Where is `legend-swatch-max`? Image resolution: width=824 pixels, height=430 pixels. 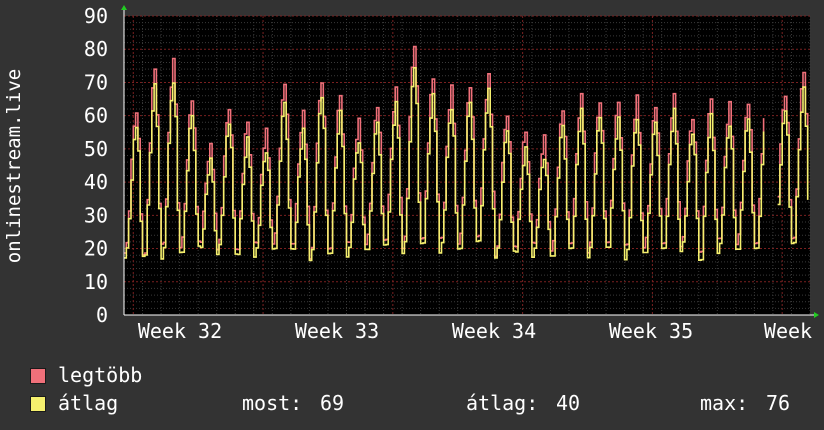
legend-swatch-max is located at coordinates (38, 376).